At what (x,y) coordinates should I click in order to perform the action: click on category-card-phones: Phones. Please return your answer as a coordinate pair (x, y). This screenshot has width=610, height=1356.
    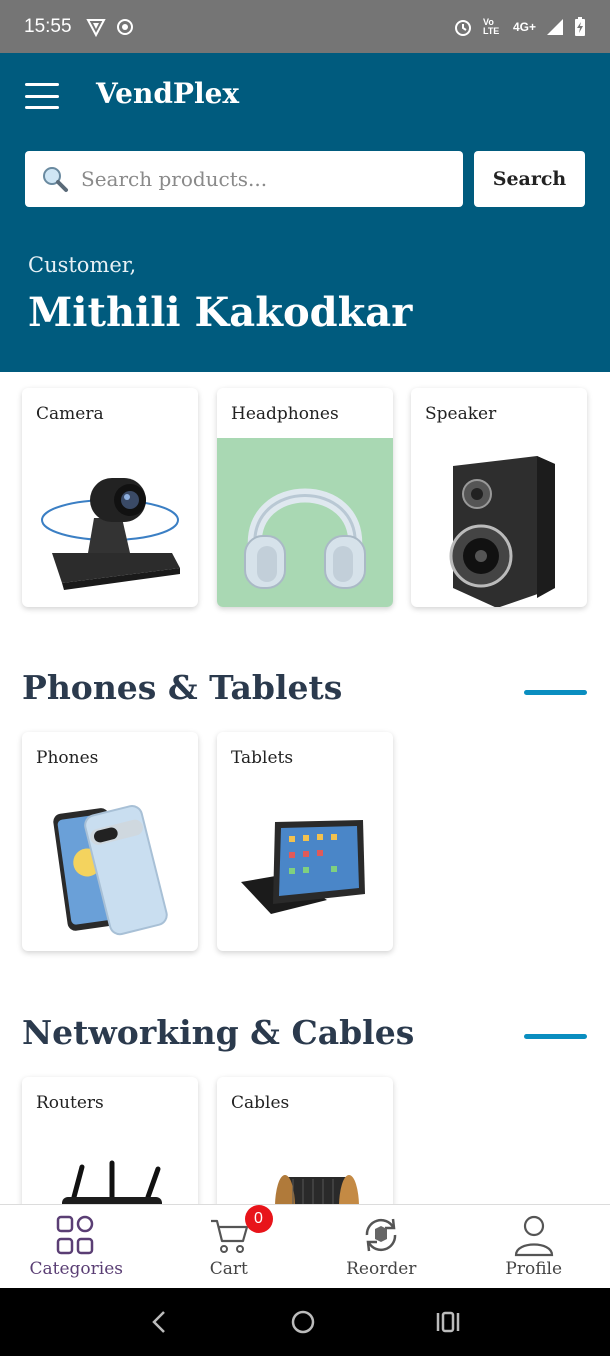
    Looking at the image, I should click on (110, 841).